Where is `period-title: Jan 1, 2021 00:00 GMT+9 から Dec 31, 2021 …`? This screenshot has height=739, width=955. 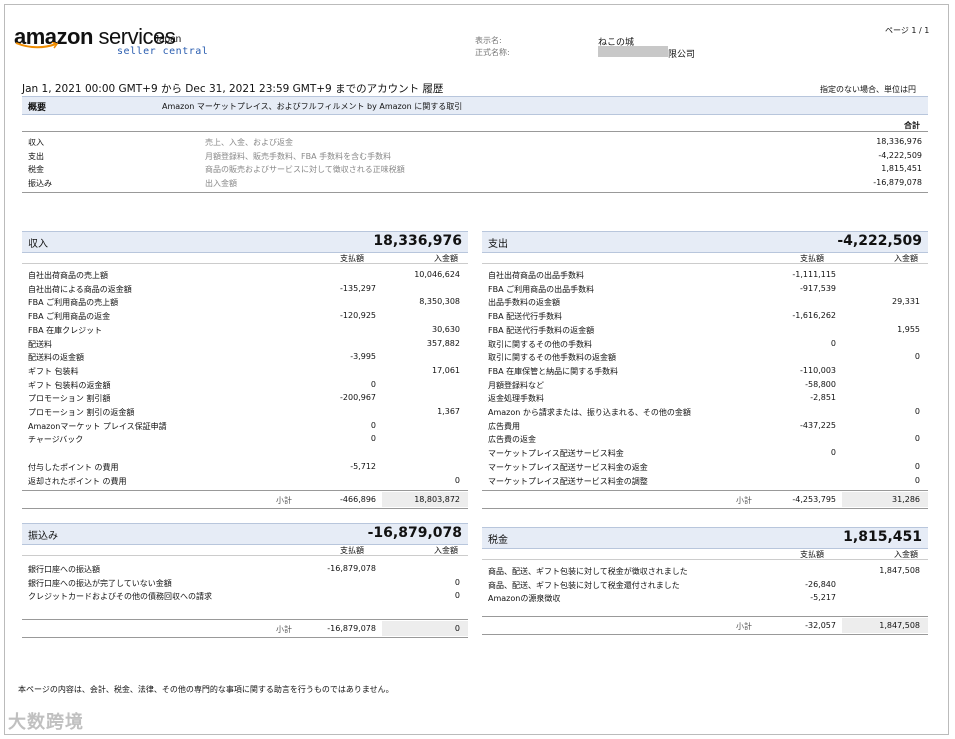 period-title: Jan 1, 2021 00:00 GMT+9 から Dec 31, 2021 … is located at coordinates (233, 89).